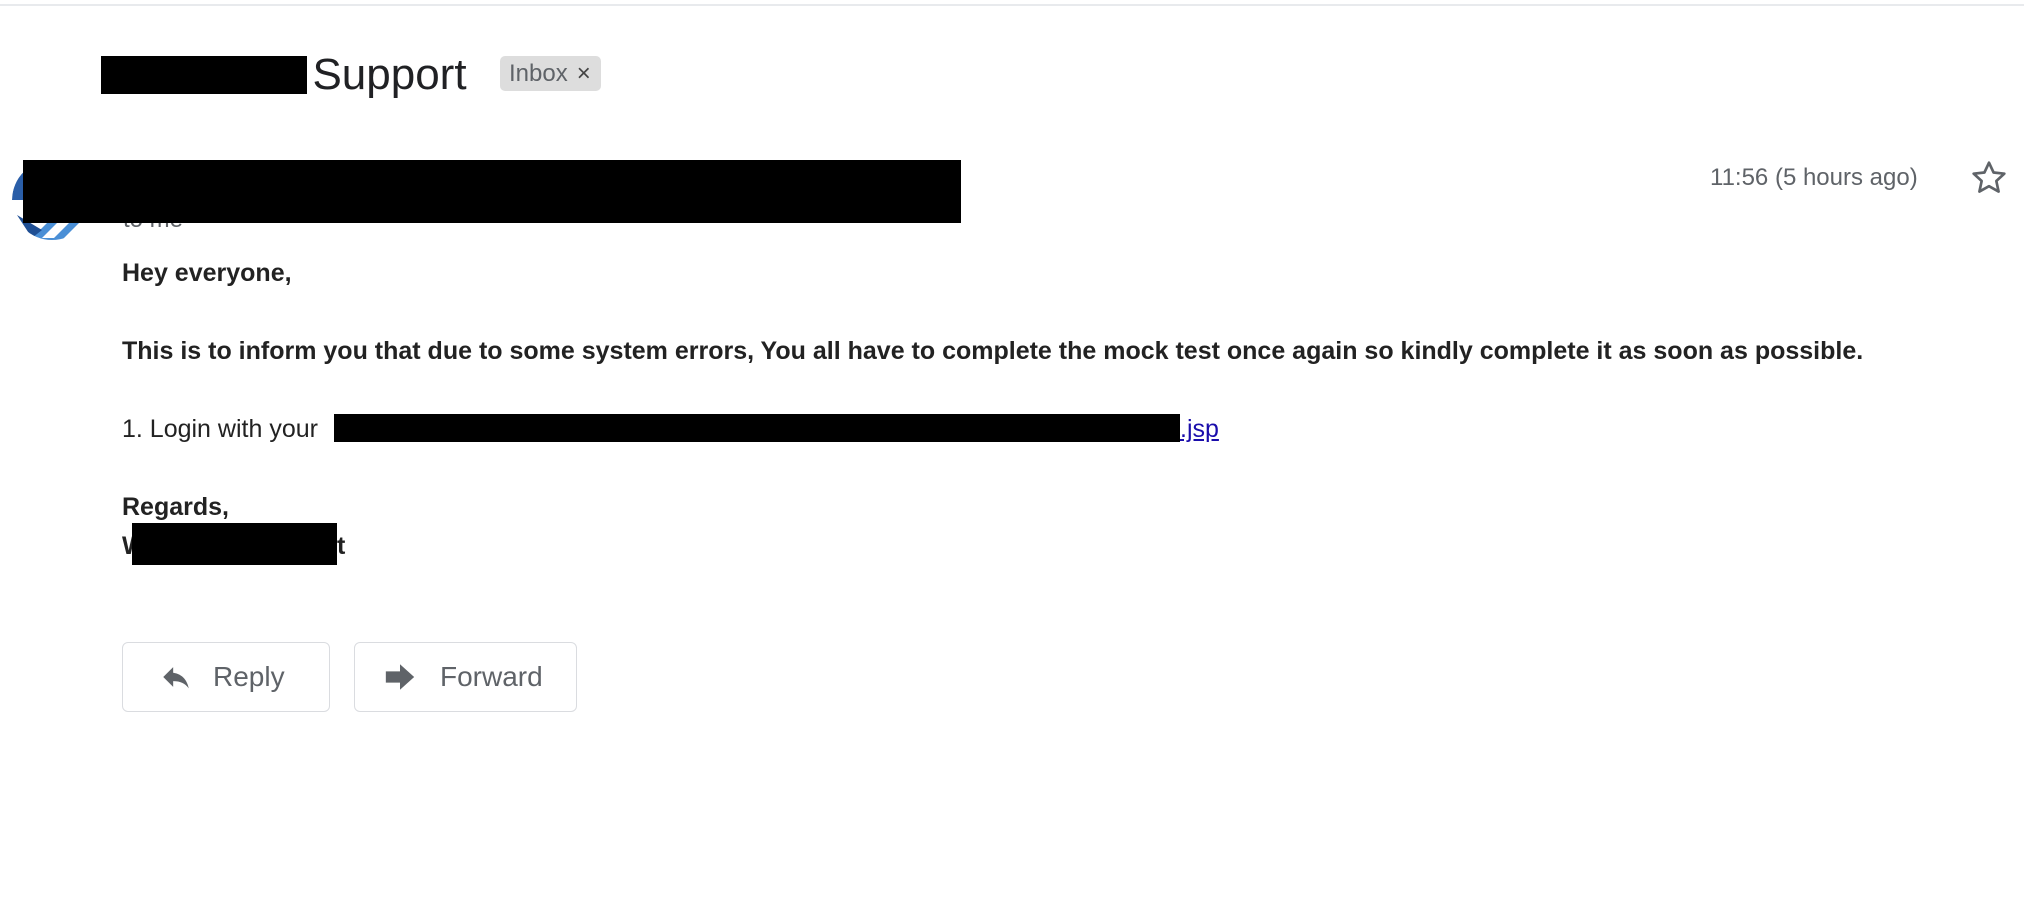 The height and width of the screenshot is (914, 2024). What do you see at coordinates (538, 73) in the screenshot?
I see `inbox-label-text: Inbox` at bounding box center [538, 73].